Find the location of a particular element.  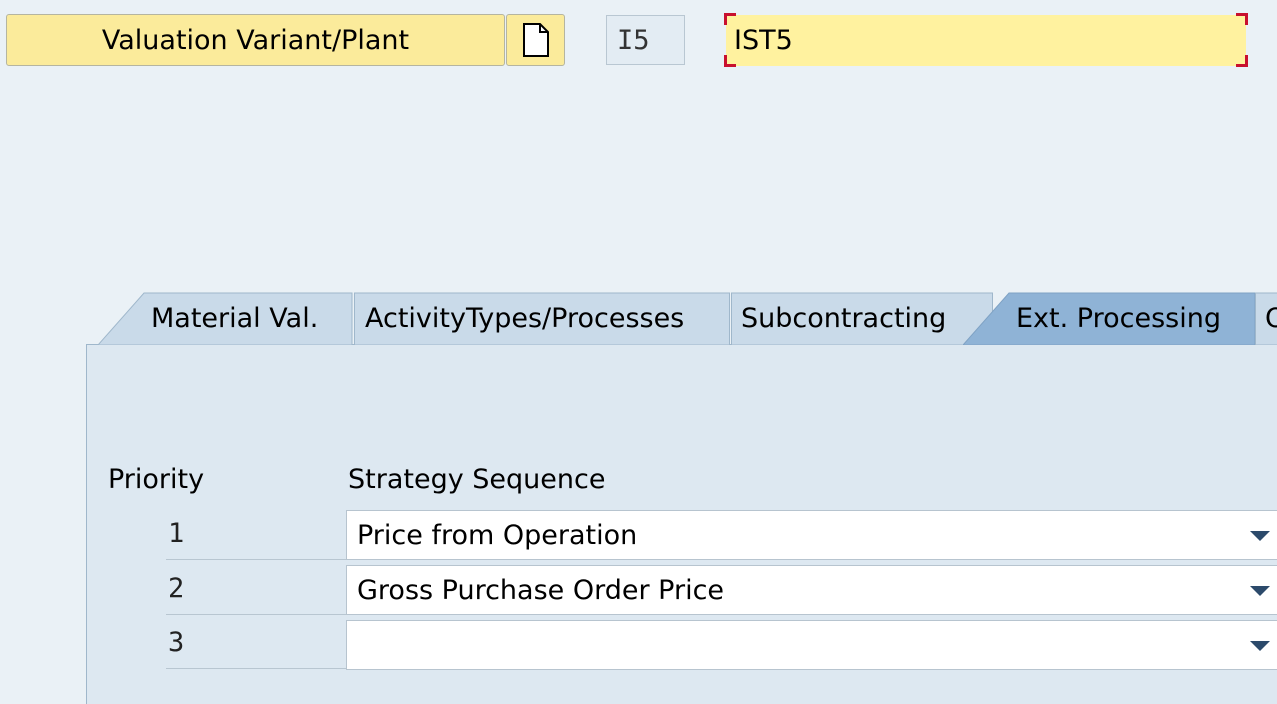

tab-activity-types-processes: ActivityTypes/Processes is located at coordinates (542, 318).